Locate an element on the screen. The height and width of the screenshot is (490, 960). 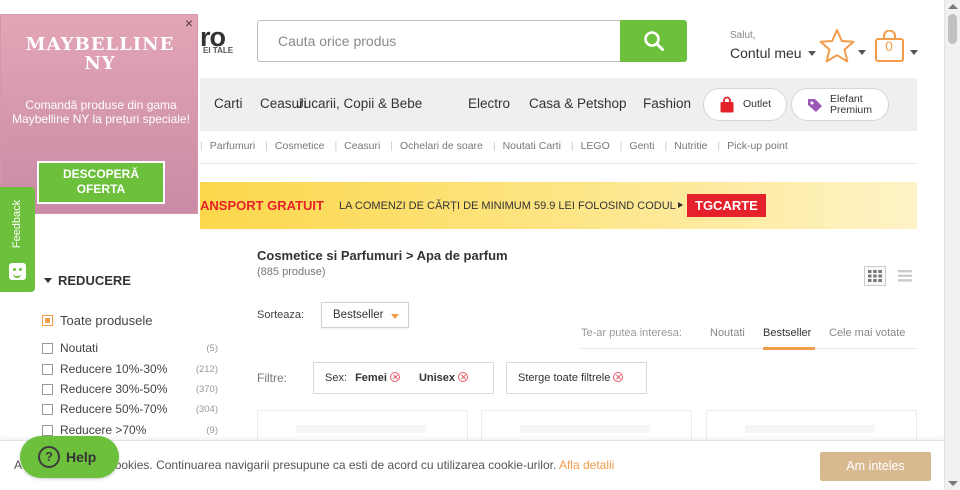
filter-section-title: REDUCERE is located at coordinates (87, 280).